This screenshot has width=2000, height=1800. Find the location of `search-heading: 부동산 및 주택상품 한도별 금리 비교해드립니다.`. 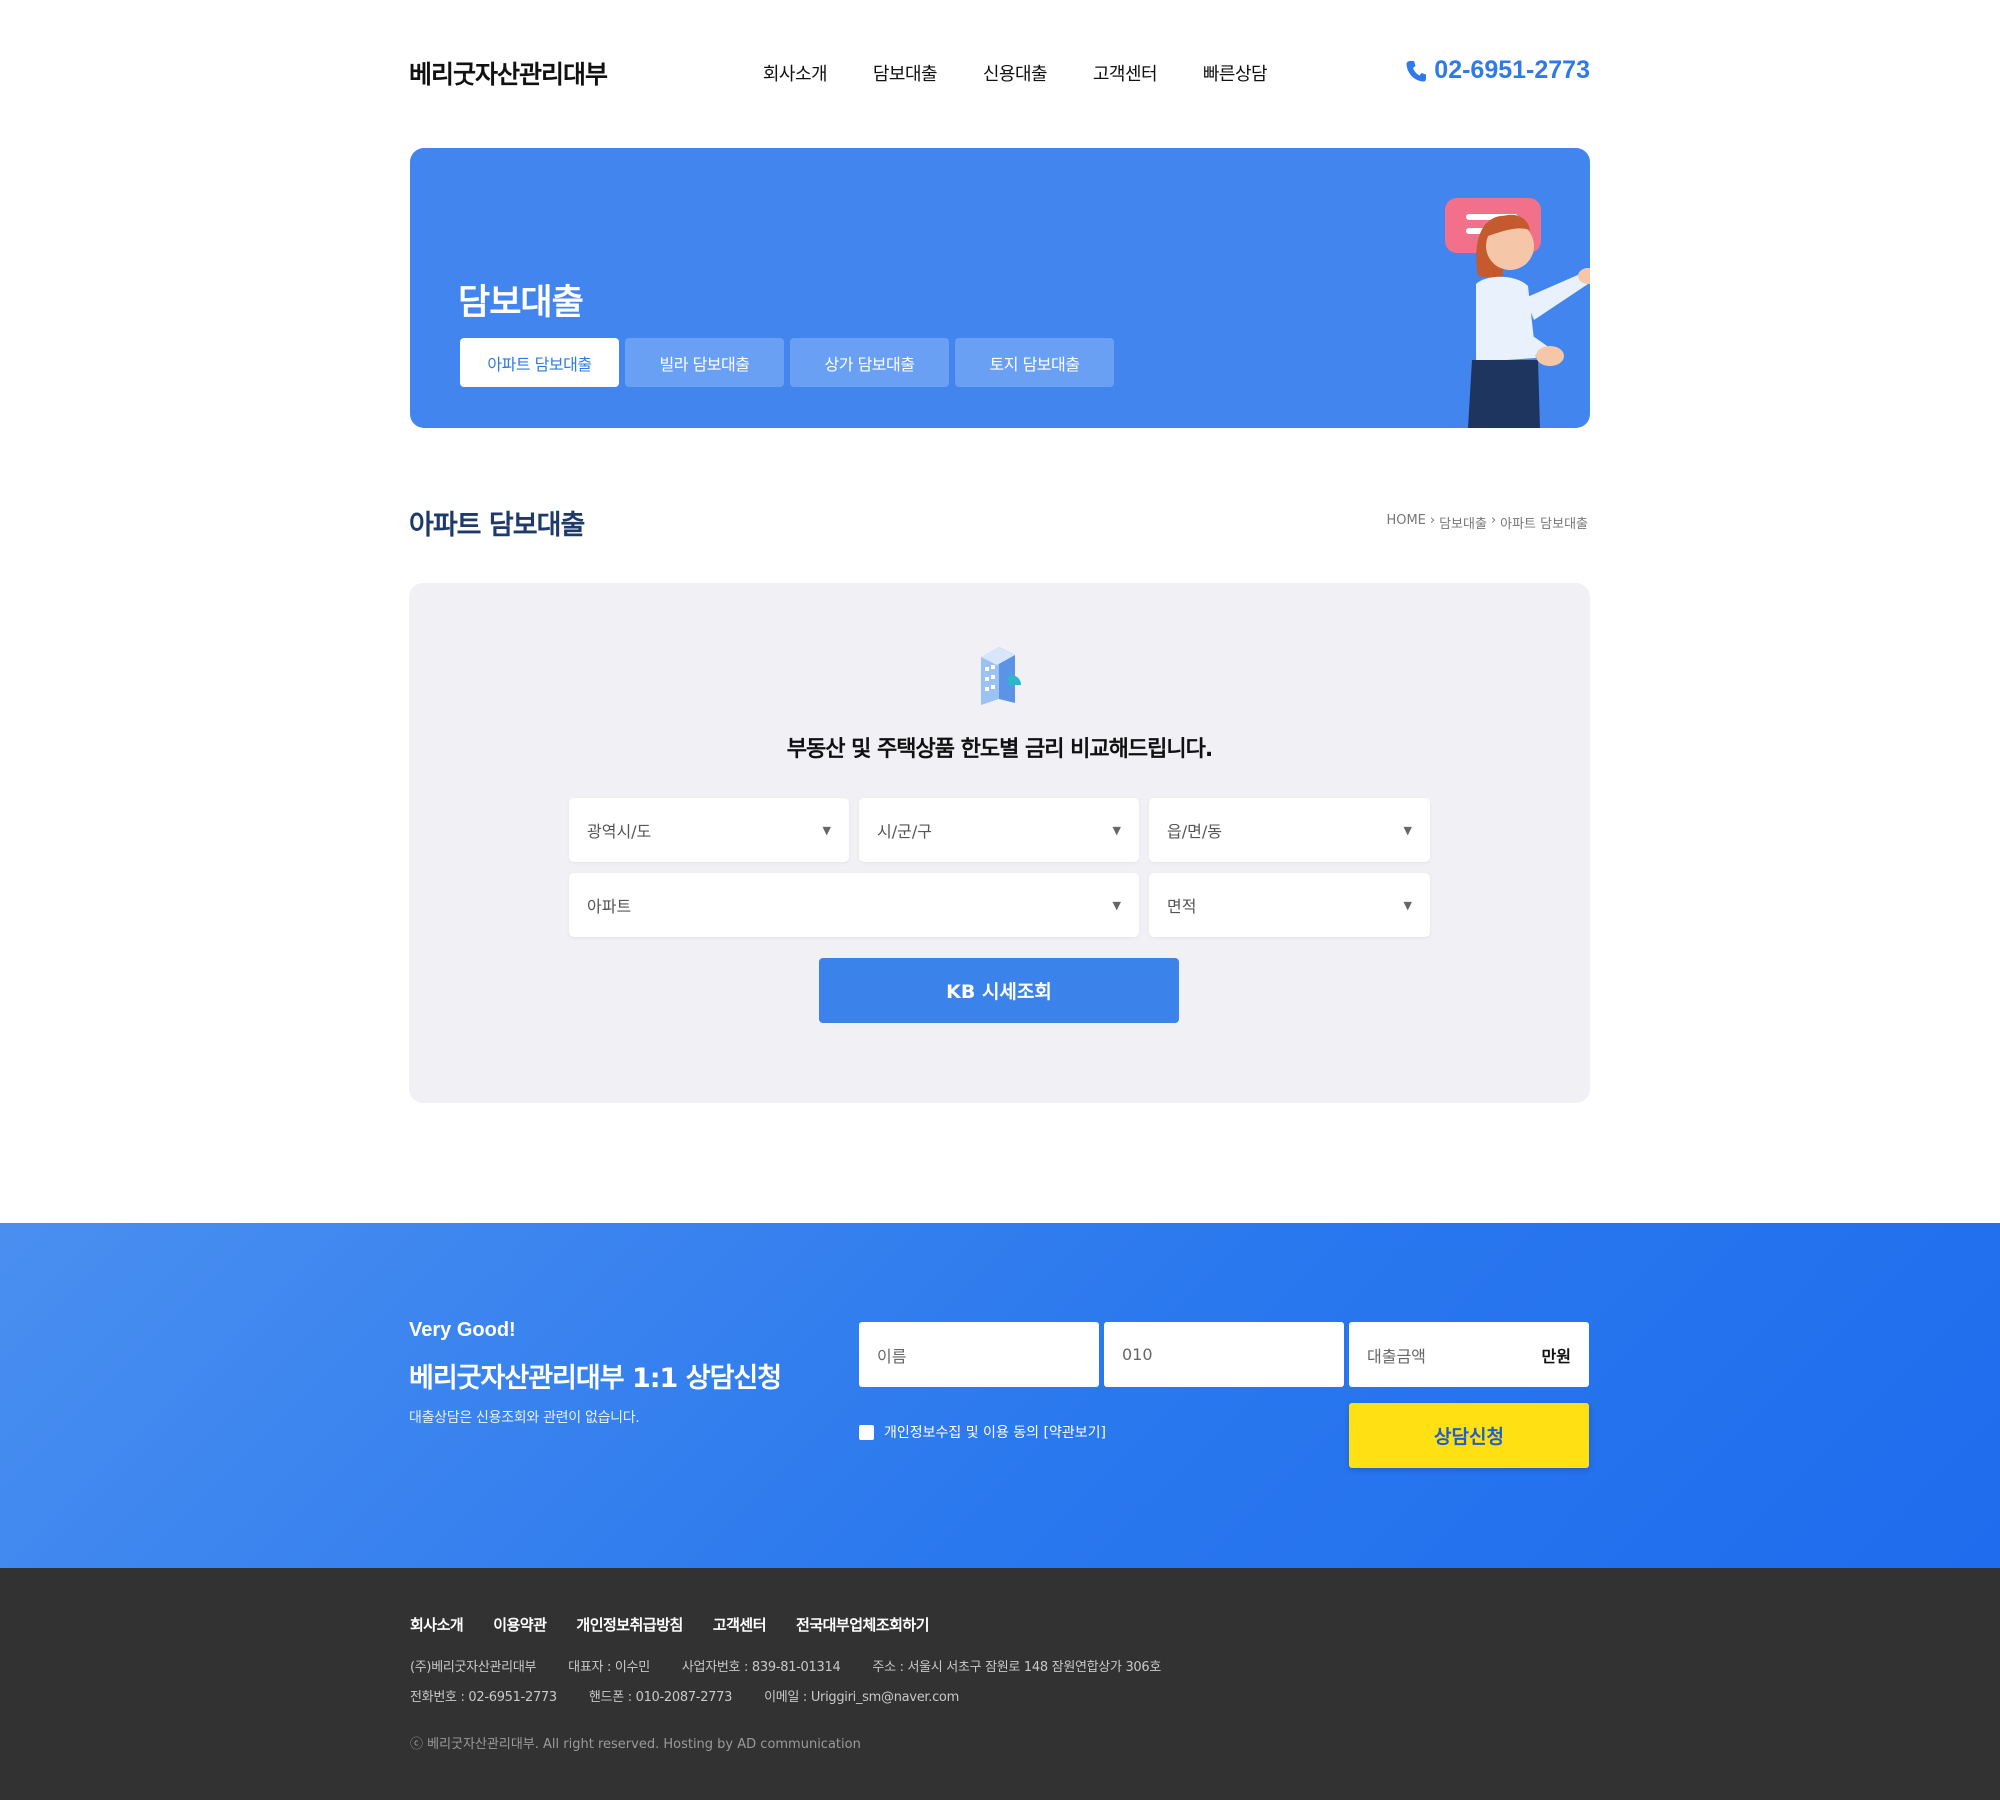

search-heading: 부동산 및 주택상품 한도별 금리 비교해드립니다. is located at coordinates (999, 749).